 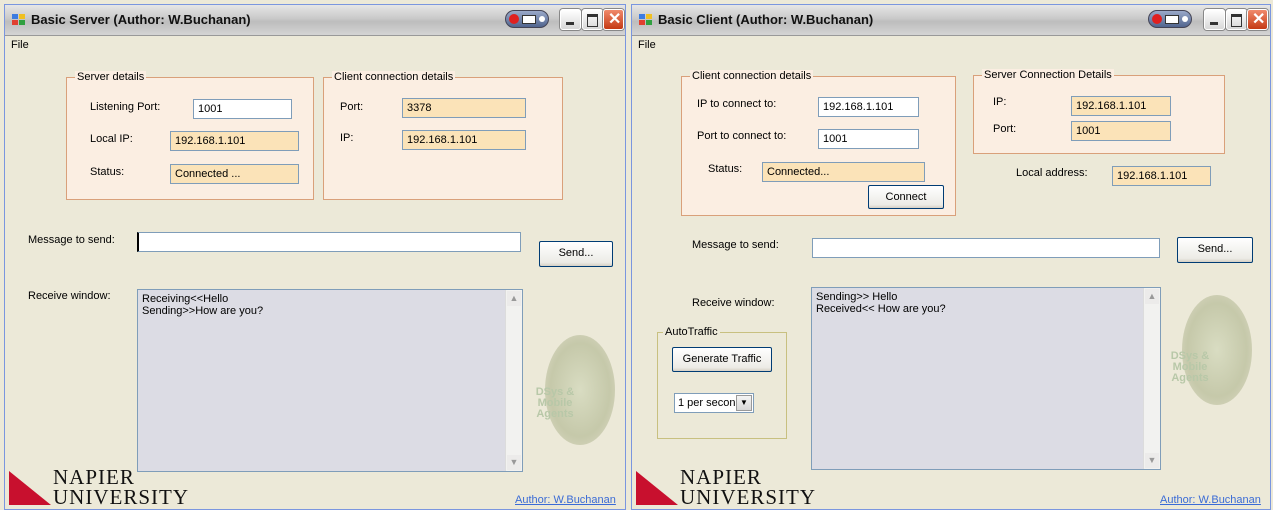 What do you see at coordinates (352, 107) in the screenshot?
I see `client-port-label: Port:` at bounding box center [352, 107].